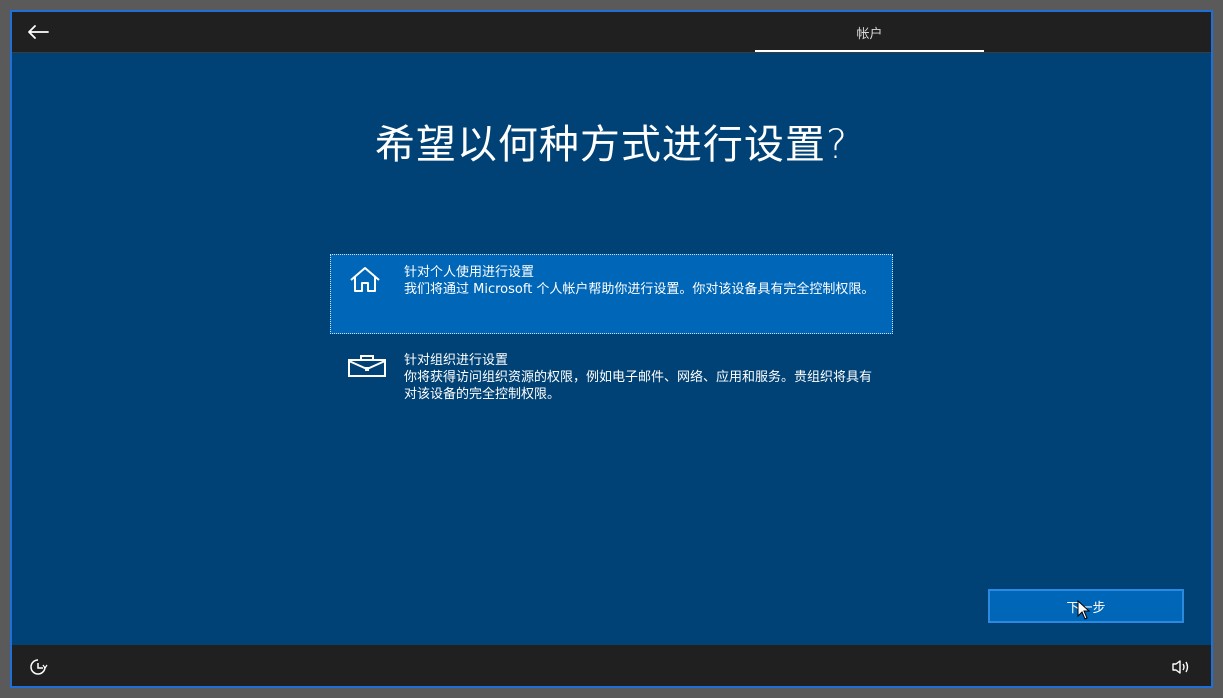  What do you see at coordinates (611, 665) in the screenshot?
I see `bottom-bar` at bounding box center [611, 665].